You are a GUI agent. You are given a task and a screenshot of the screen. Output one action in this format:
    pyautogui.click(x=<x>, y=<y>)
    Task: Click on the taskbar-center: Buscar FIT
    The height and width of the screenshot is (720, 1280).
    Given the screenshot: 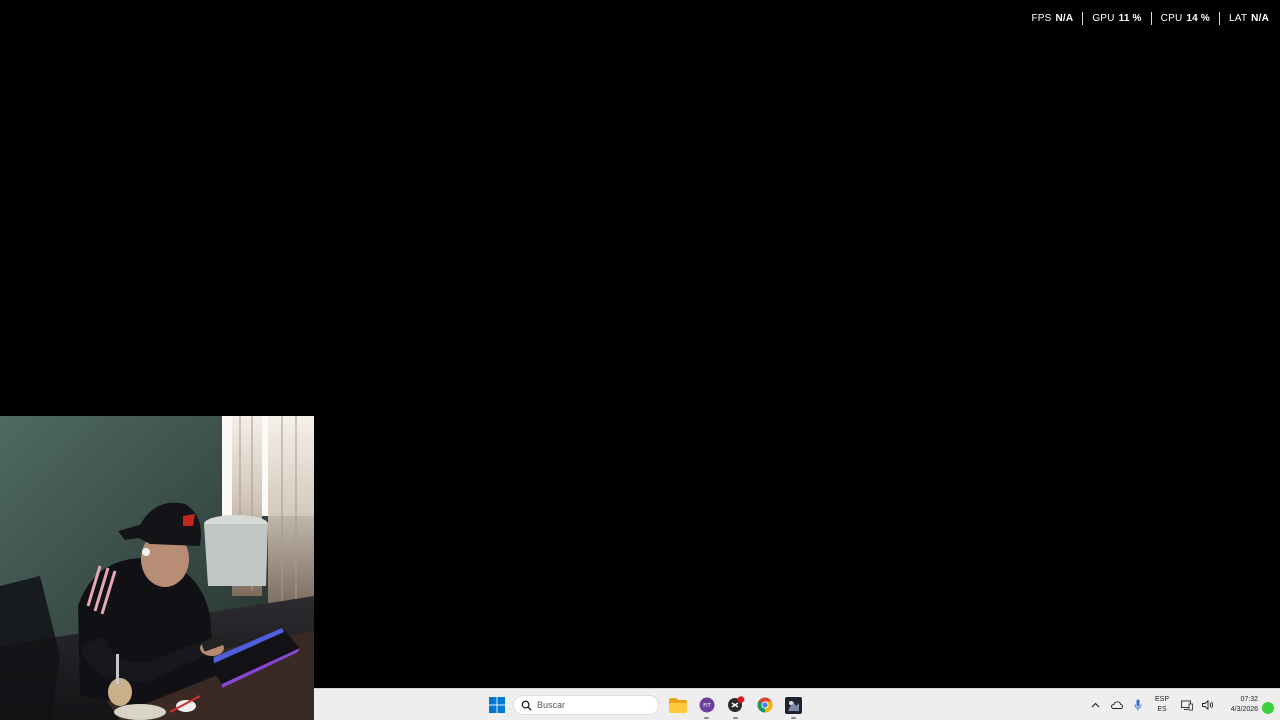 What is the action you would take?
    pyautogui.click(x=645, y=704)
    